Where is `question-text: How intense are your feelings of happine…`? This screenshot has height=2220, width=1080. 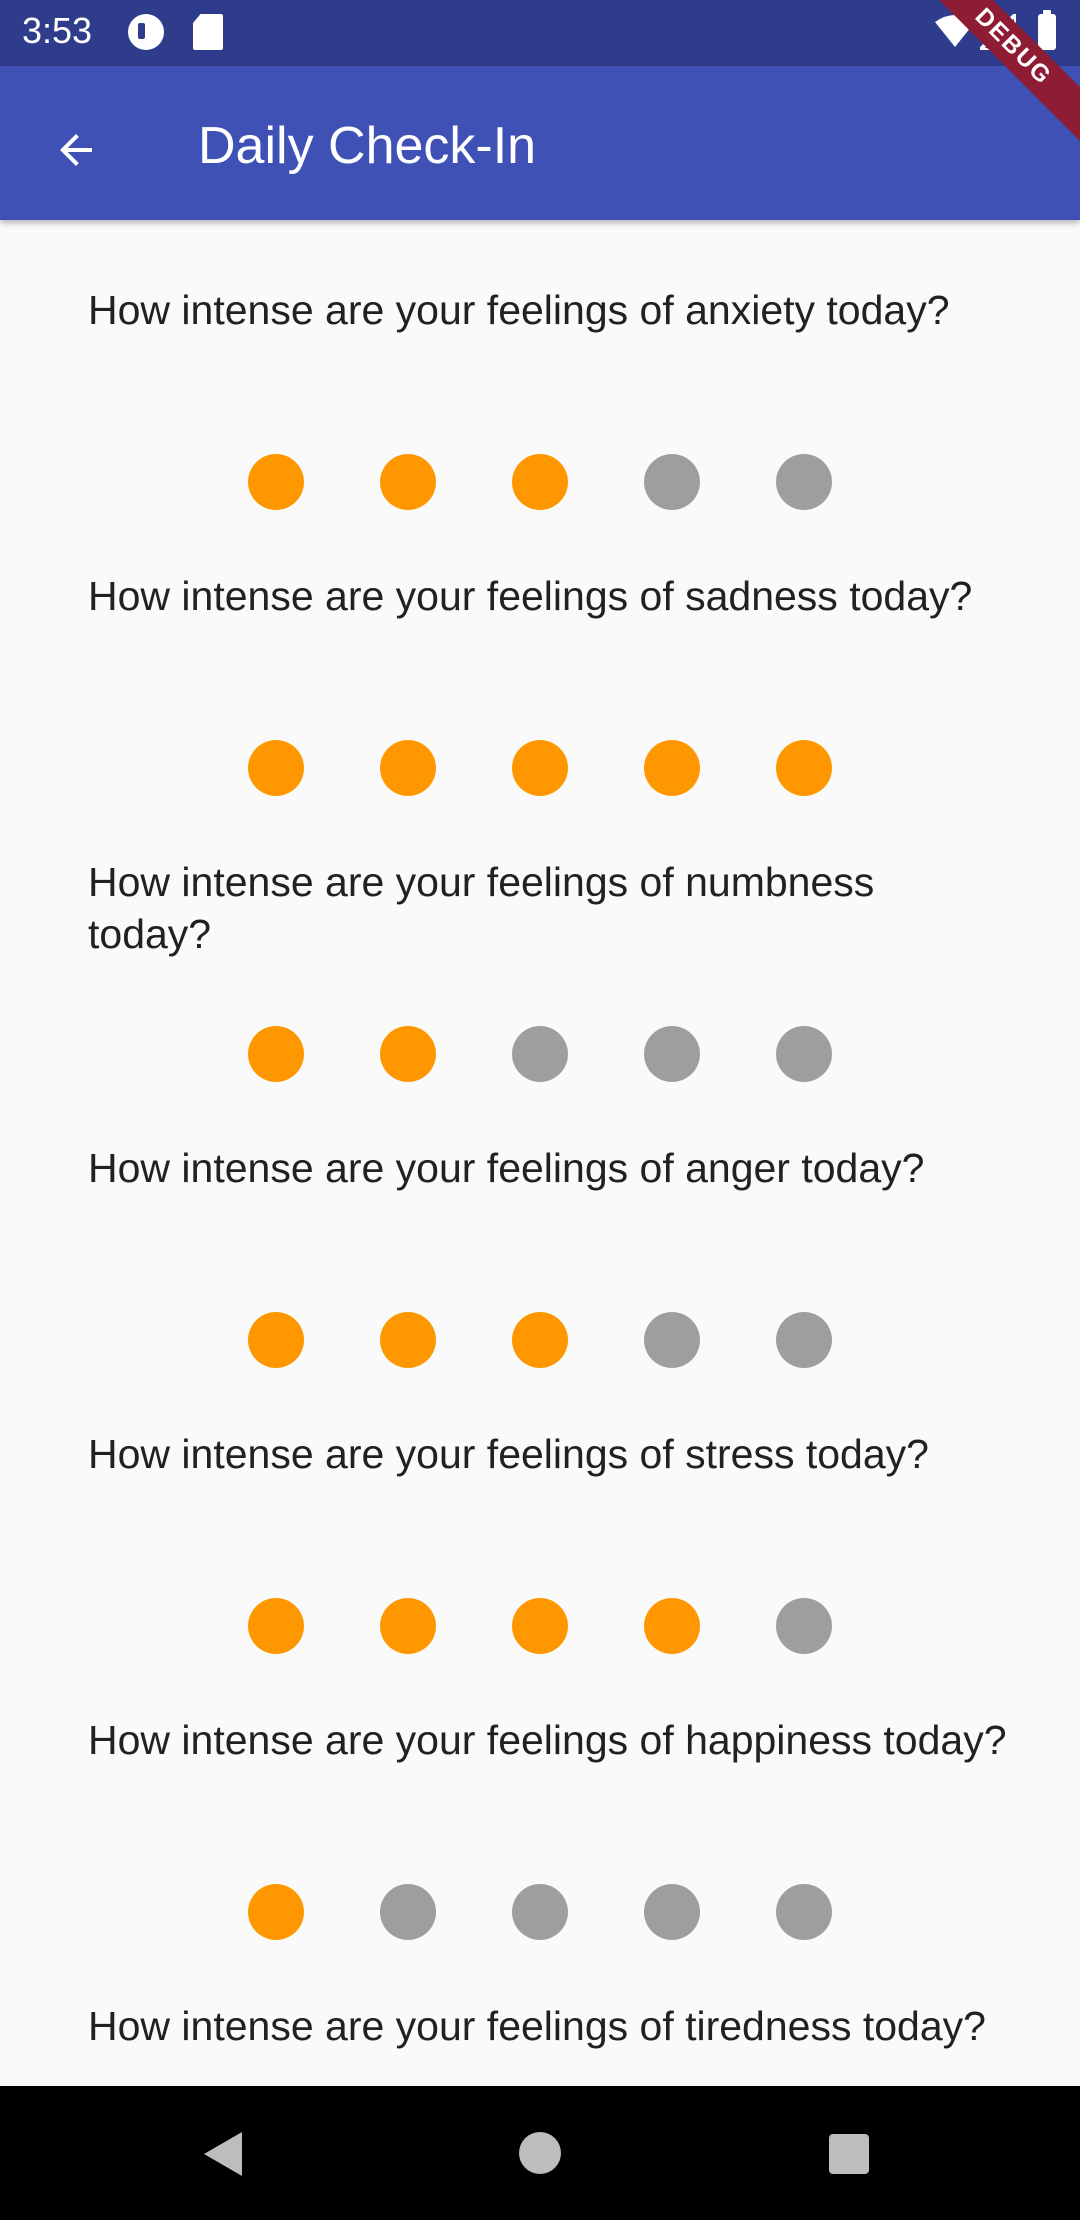
question-text: How intense are your feelings of happine… is located at coordinates (547, 1740).